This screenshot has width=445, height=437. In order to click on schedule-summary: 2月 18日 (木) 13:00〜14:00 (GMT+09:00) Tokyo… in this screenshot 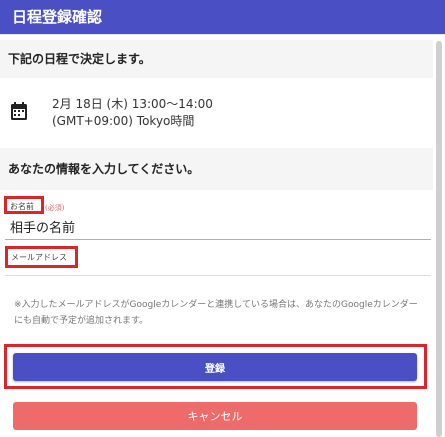, I will do `click(222, 113)`.